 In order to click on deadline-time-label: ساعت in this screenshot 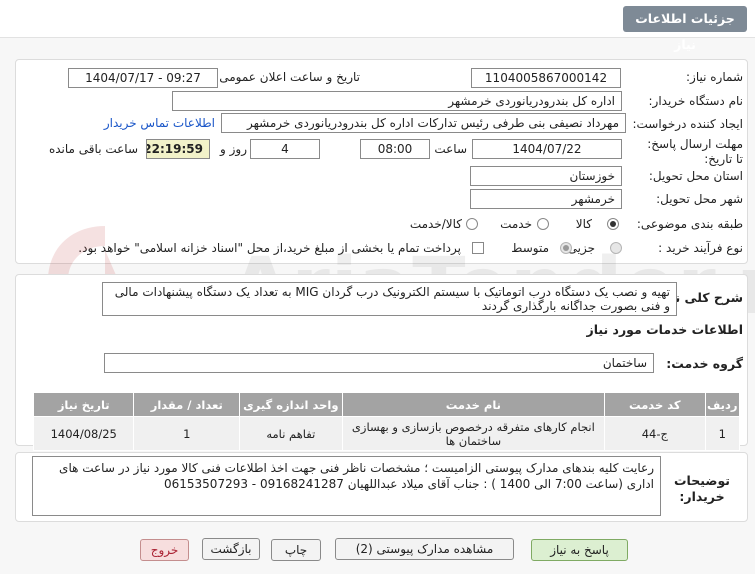, I will do `click(450, 149)`.